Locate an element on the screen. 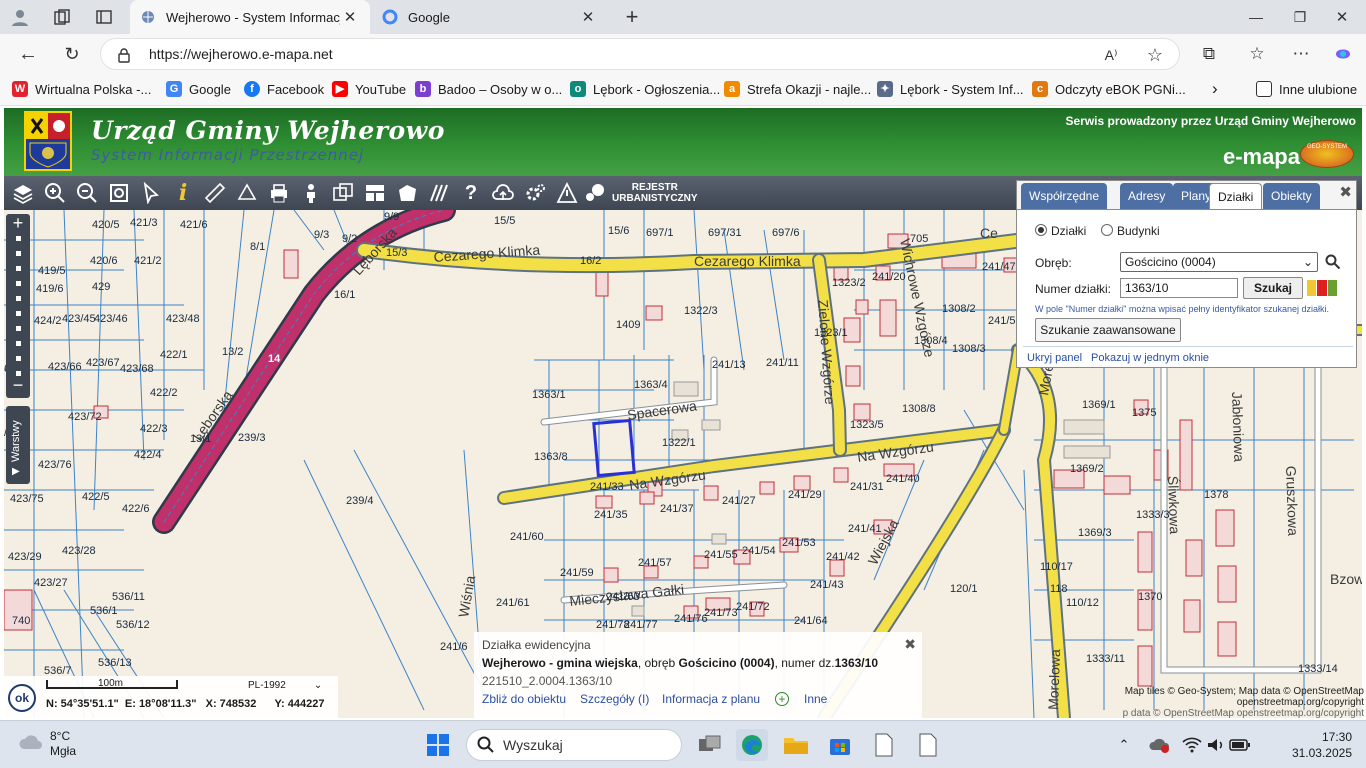  favorite-star-icon: ☆ is located at coordinates (1155, 55).